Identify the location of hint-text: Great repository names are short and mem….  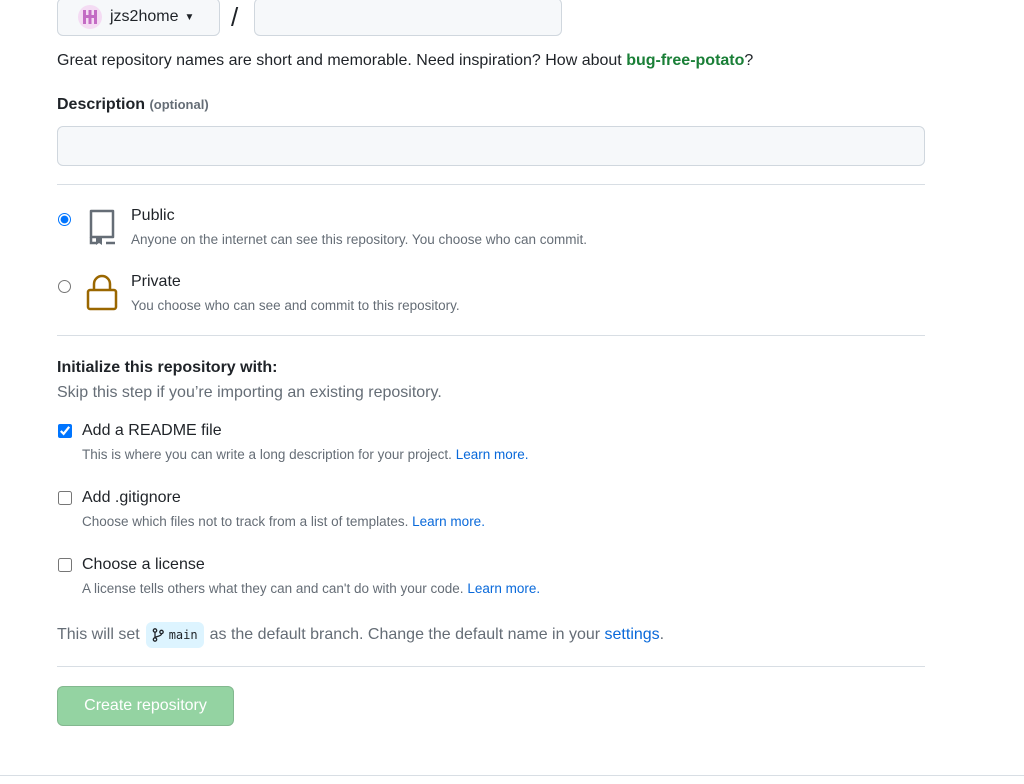
(342, 60).